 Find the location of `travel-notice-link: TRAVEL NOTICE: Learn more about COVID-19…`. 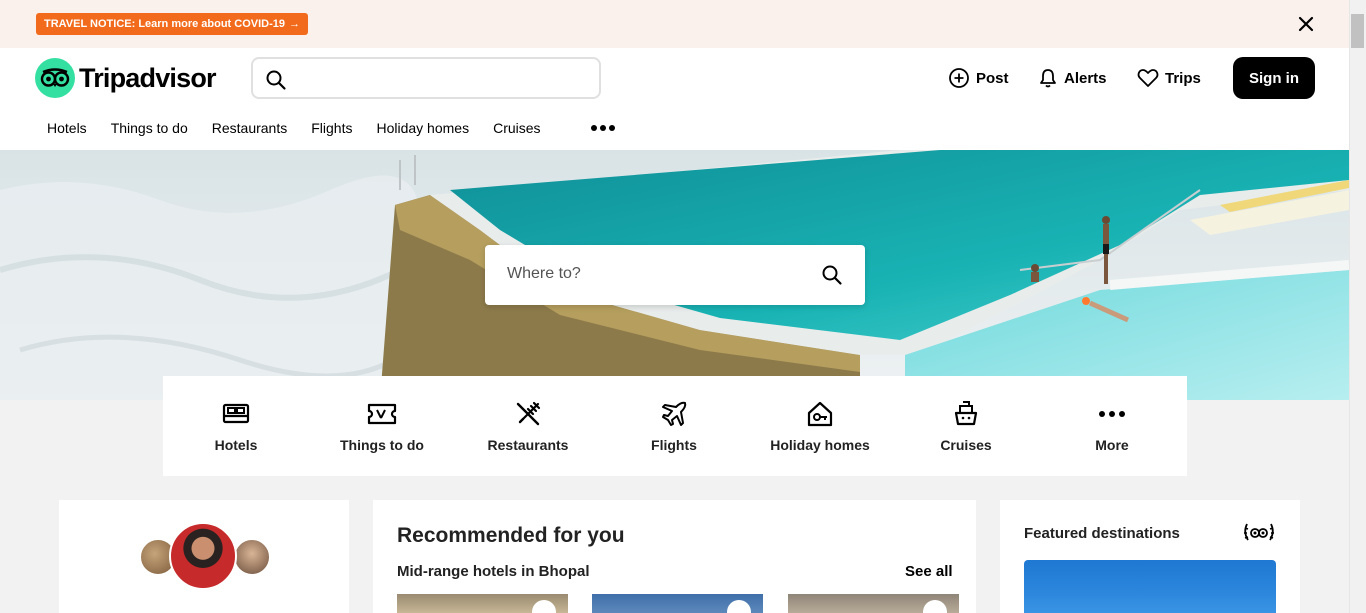

travel-notice-link: TRAVEL NOTICE: Learn more about COVID-19… is located at coordinates (172, 24).